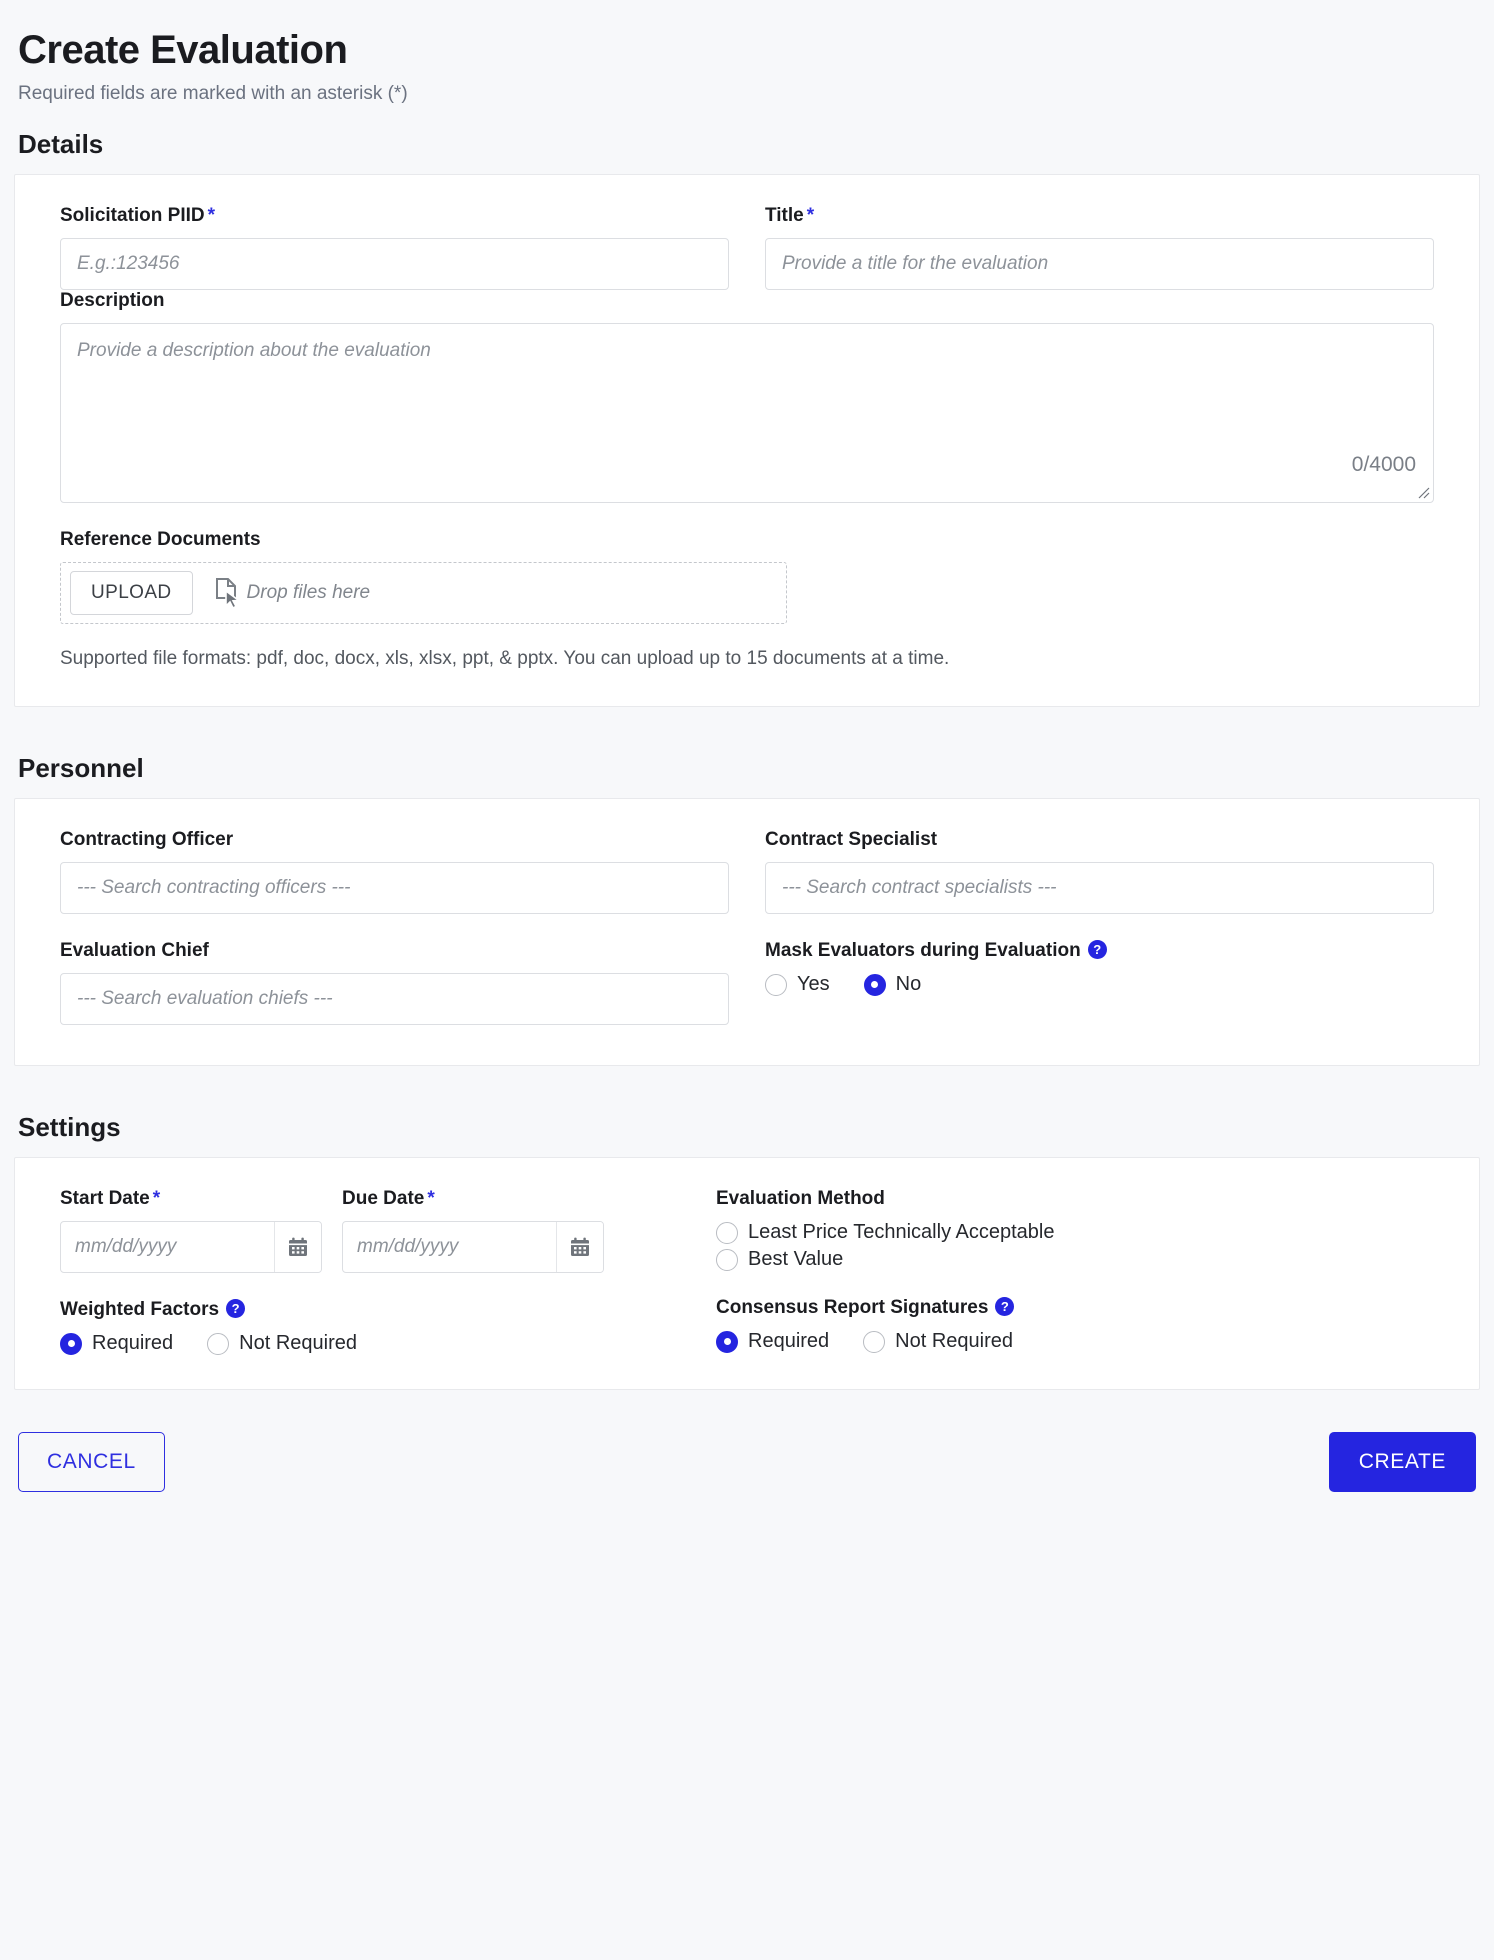 The width and height of the screenshot is (1494, 1960). What do you see at coordinates (81, 768) in the screenshot?
I see `section-heading-personnel: Personnel` at bounding box center [81, 768].